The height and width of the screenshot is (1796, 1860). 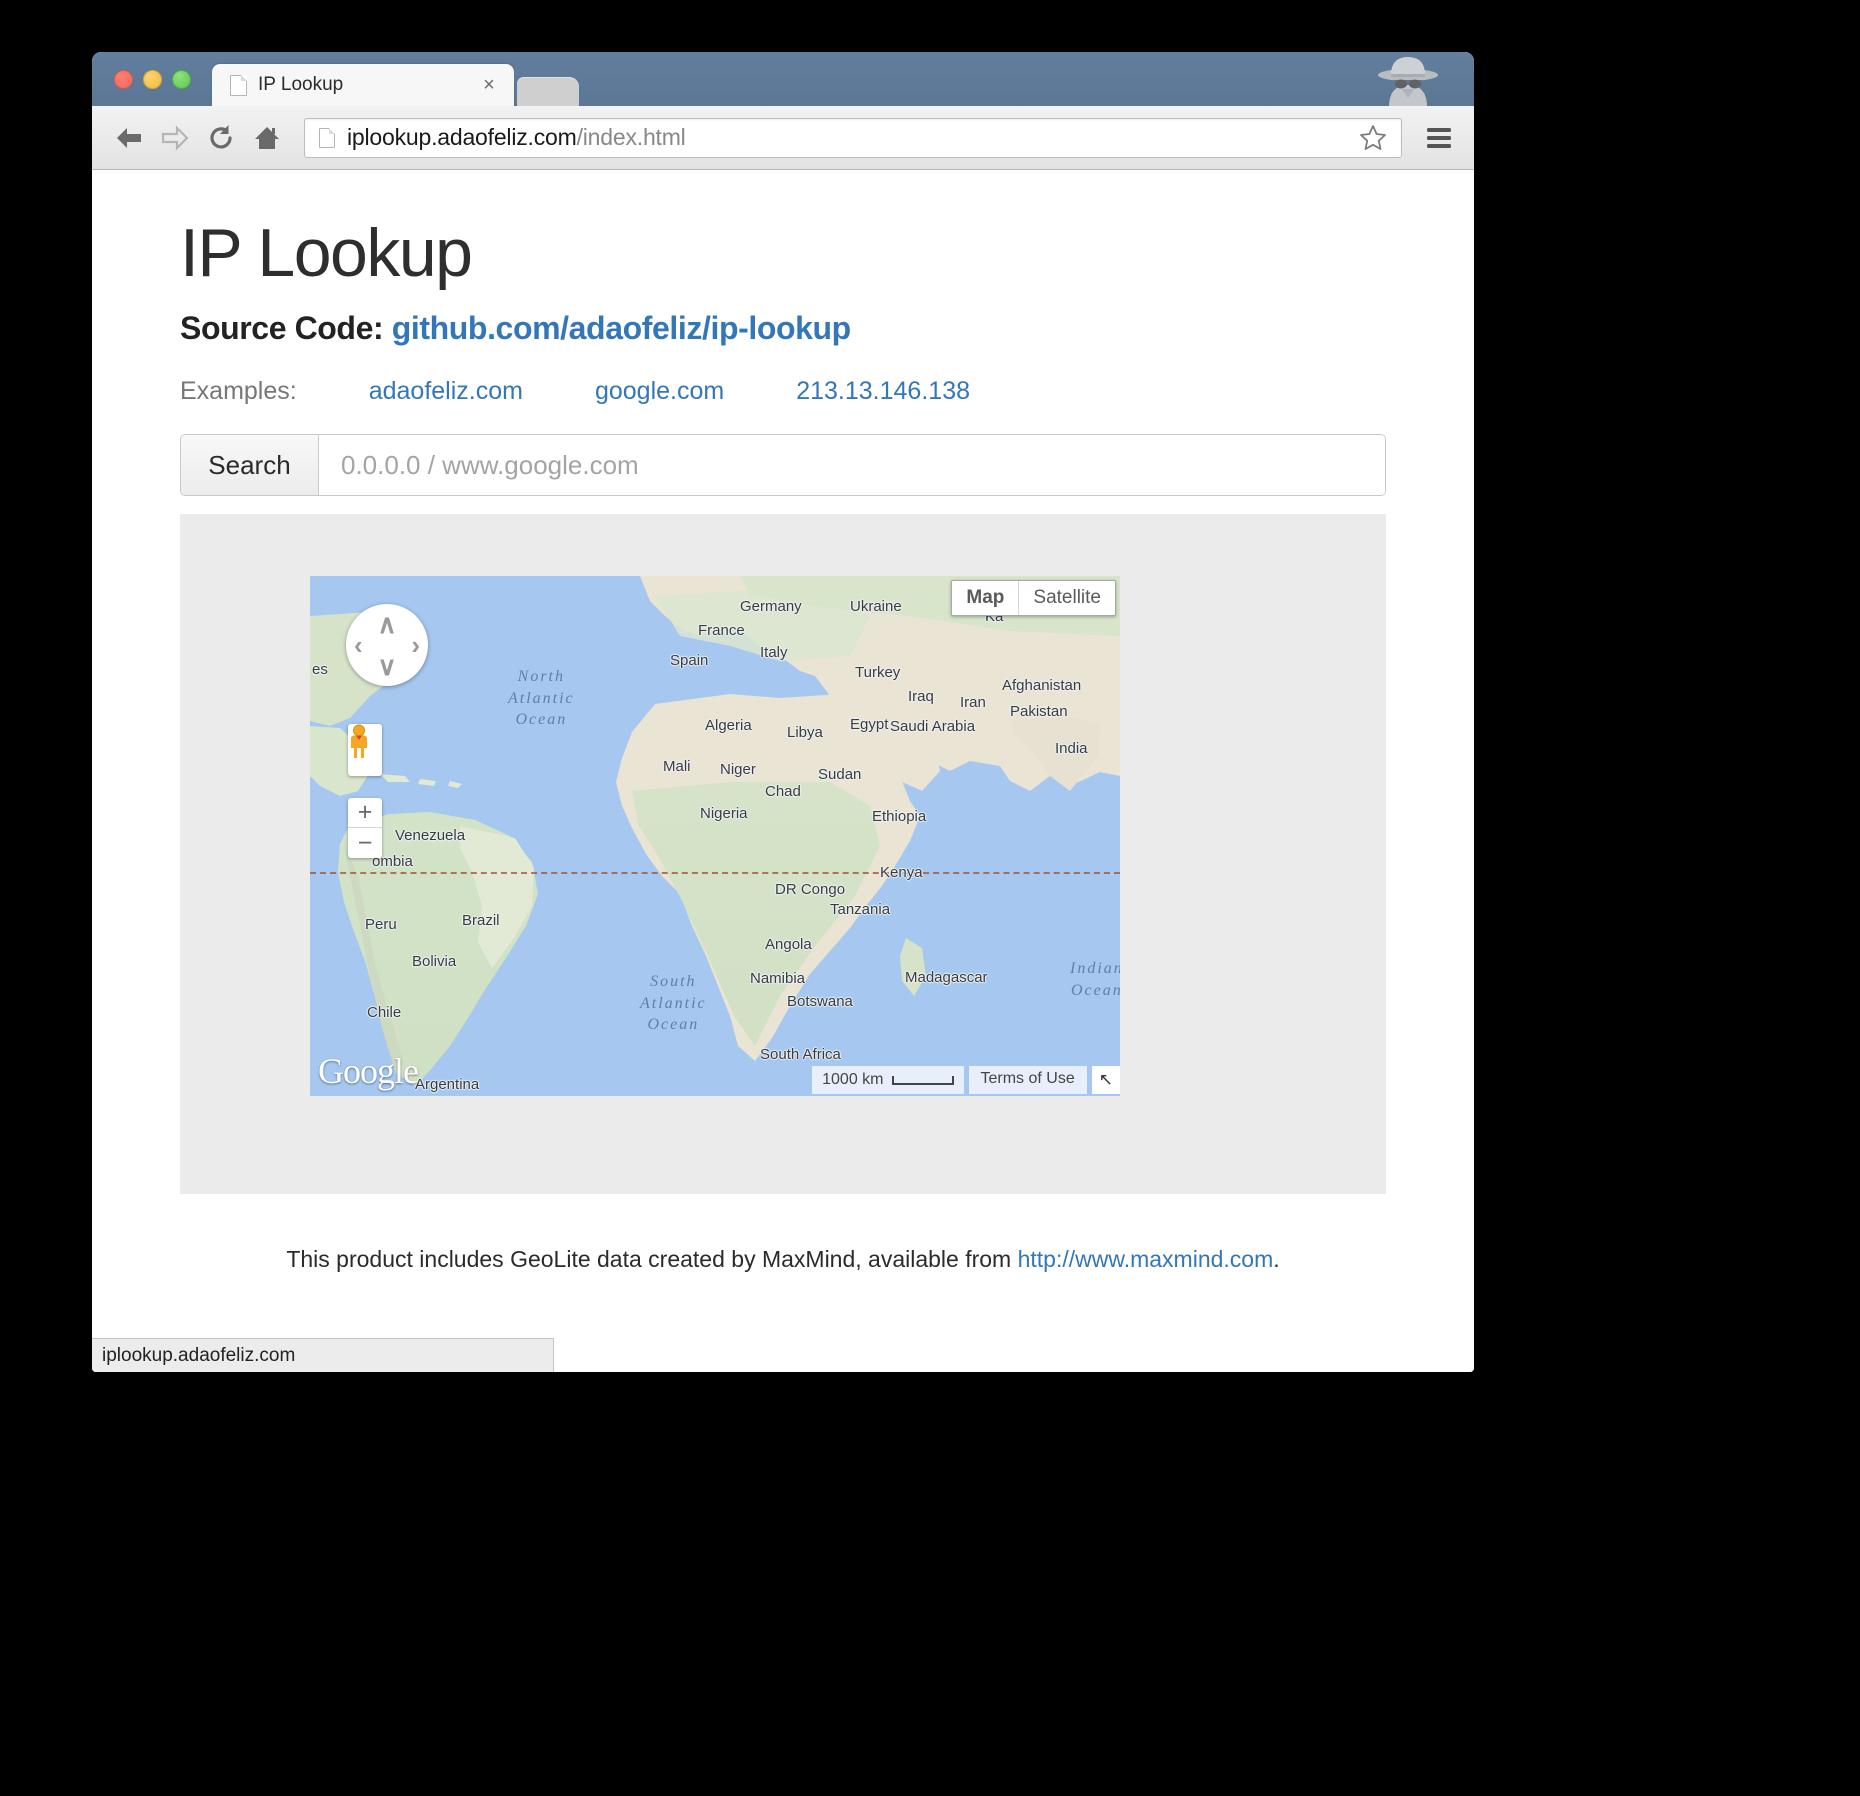 What do you see at coordinates (1373, 138) in the screenshot?
I see `star-icon` at bounding box center [1373, 138].